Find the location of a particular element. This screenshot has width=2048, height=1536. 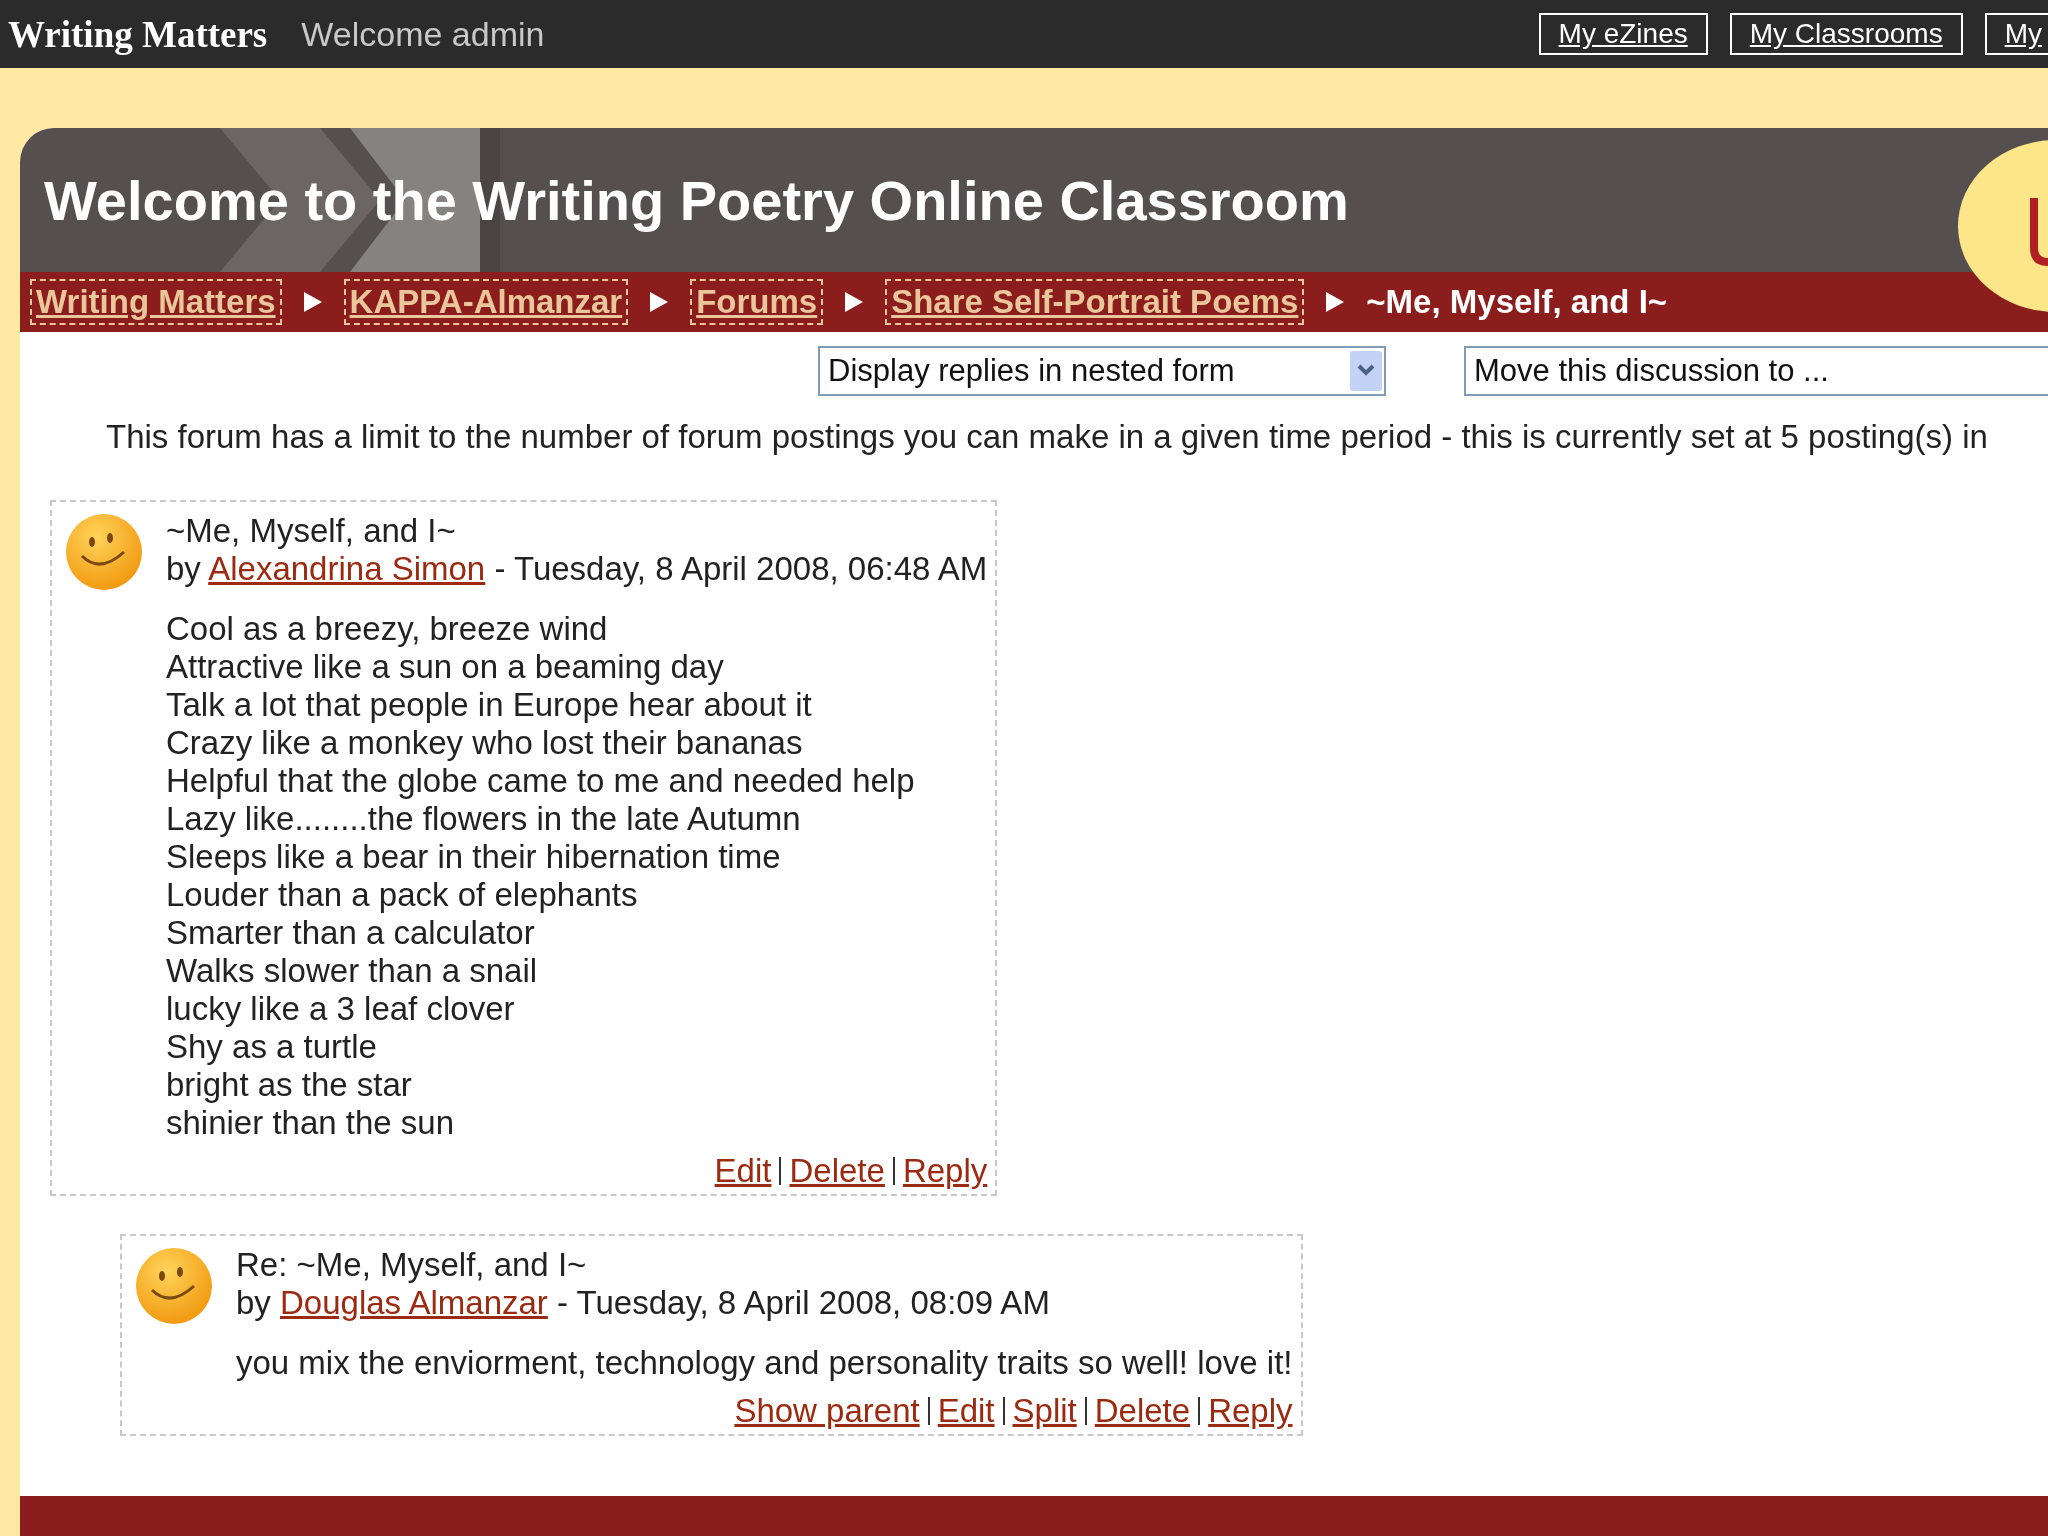

breadcrumb-link: KAPPA-Almanzar is located at coordinates (486, 302).